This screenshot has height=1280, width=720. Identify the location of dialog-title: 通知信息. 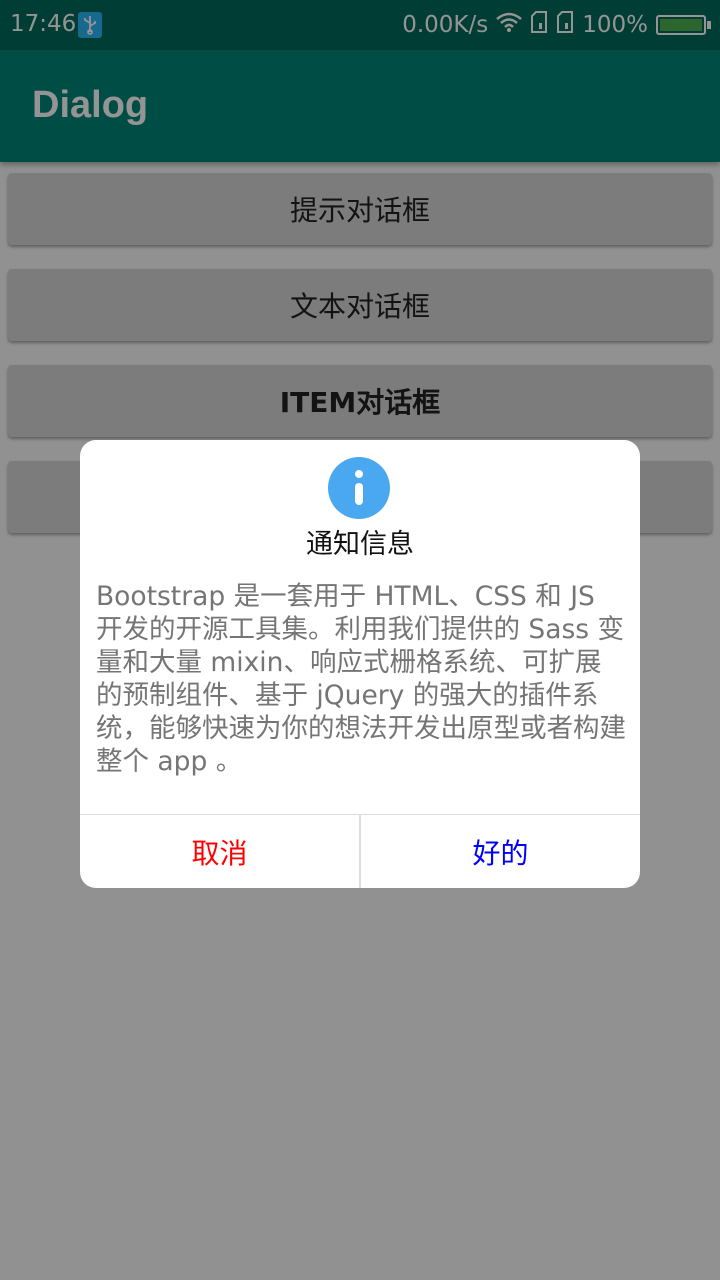
(360, 544).